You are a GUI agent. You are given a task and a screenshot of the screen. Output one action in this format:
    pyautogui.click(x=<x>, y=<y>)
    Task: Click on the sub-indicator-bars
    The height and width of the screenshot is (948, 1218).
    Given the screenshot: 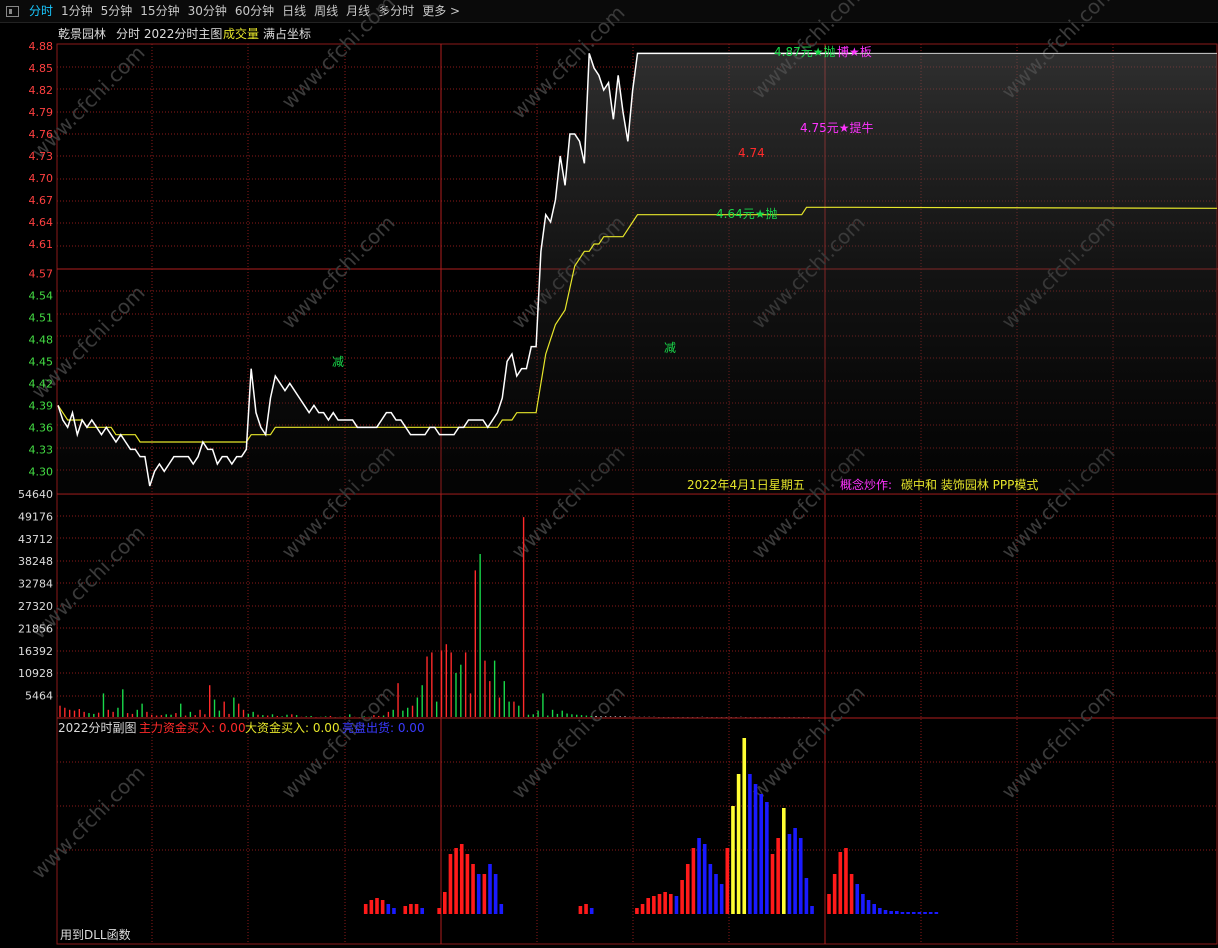 What is the action you would take?
    pyautogui.click(x=651, y=826)
    